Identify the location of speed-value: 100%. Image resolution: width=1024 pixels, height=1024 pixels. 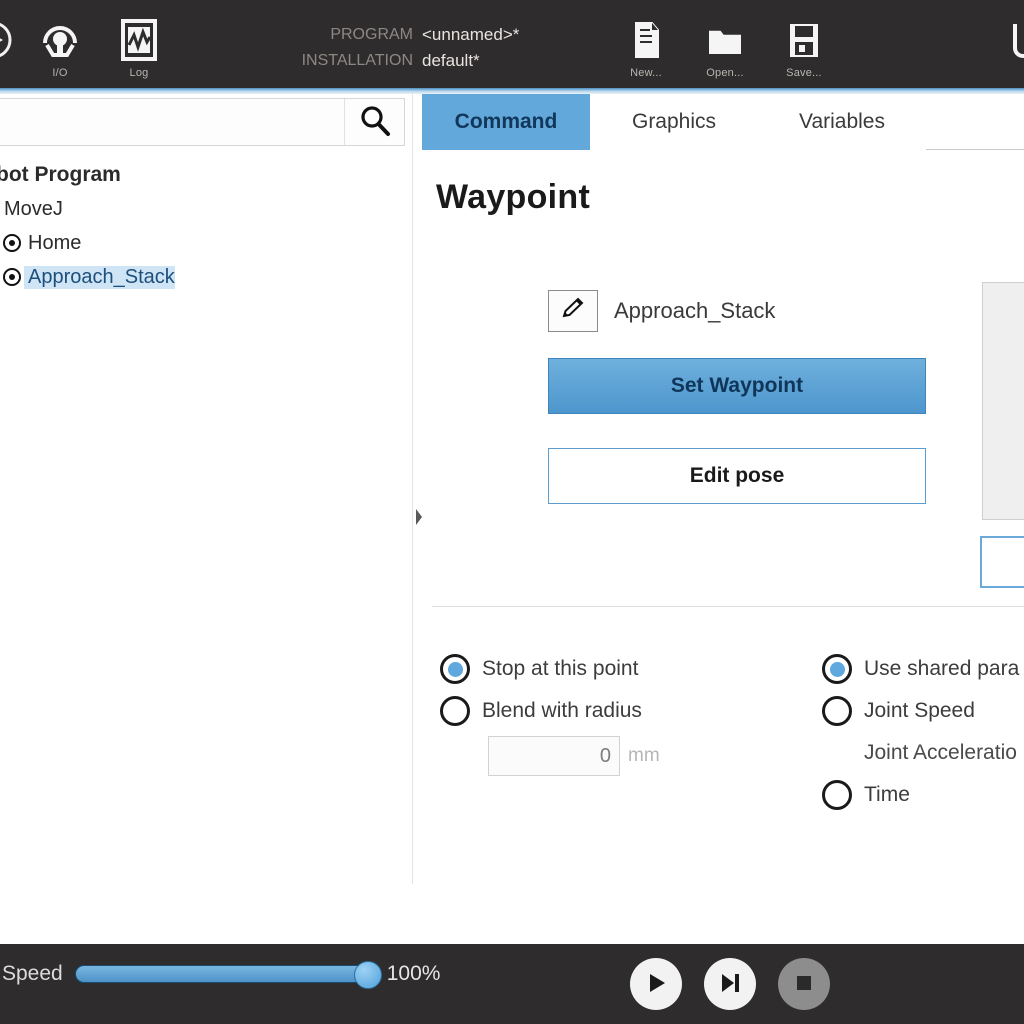
(413, 973).